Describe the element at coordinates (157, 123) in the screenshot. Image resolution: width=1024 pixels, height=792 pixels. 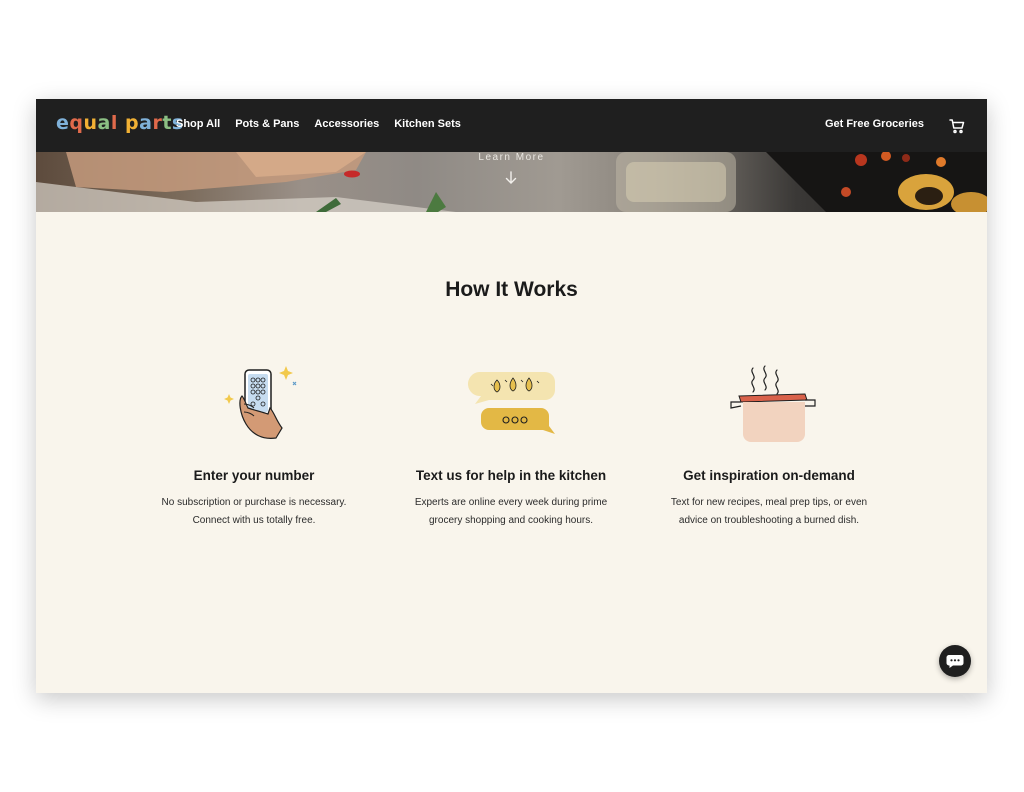
I see `logo-letter: r` at that location.